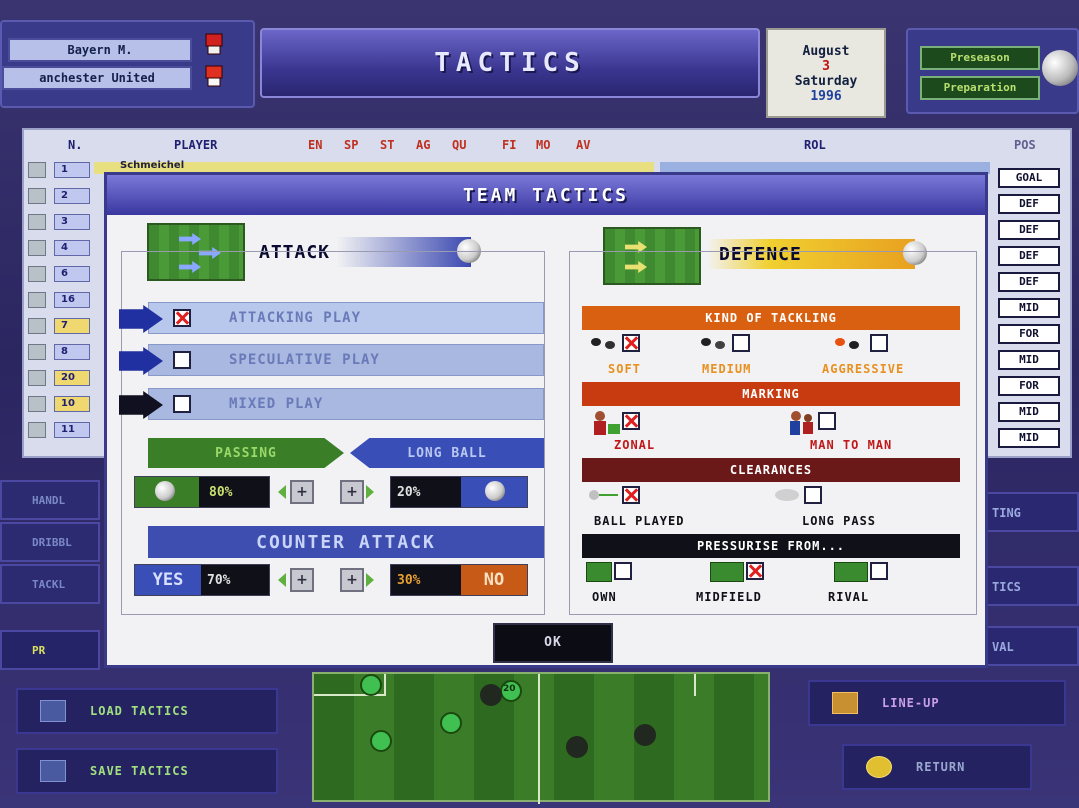  What do you see at coordinates (1060, 68) in the screenshot?
I see `football-icon` at bounding box center [1060, 68].